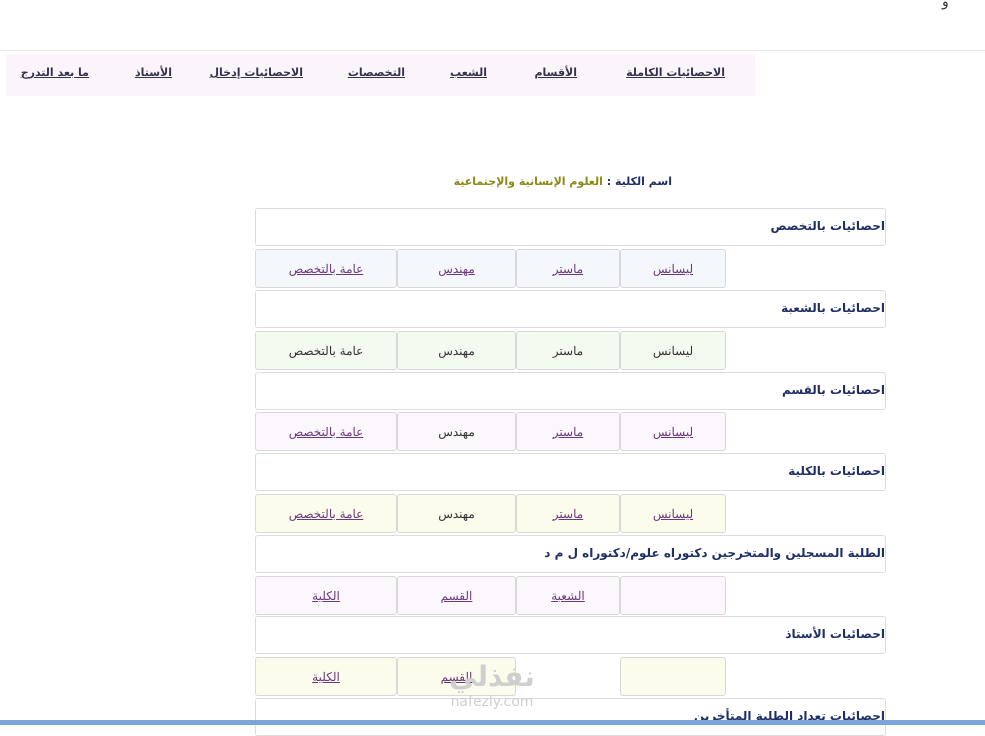  What do you see at coordinates (376, 72) in the screenshot?
I see `nav-specializations: التخصصات` at bounding box center [376, 72].